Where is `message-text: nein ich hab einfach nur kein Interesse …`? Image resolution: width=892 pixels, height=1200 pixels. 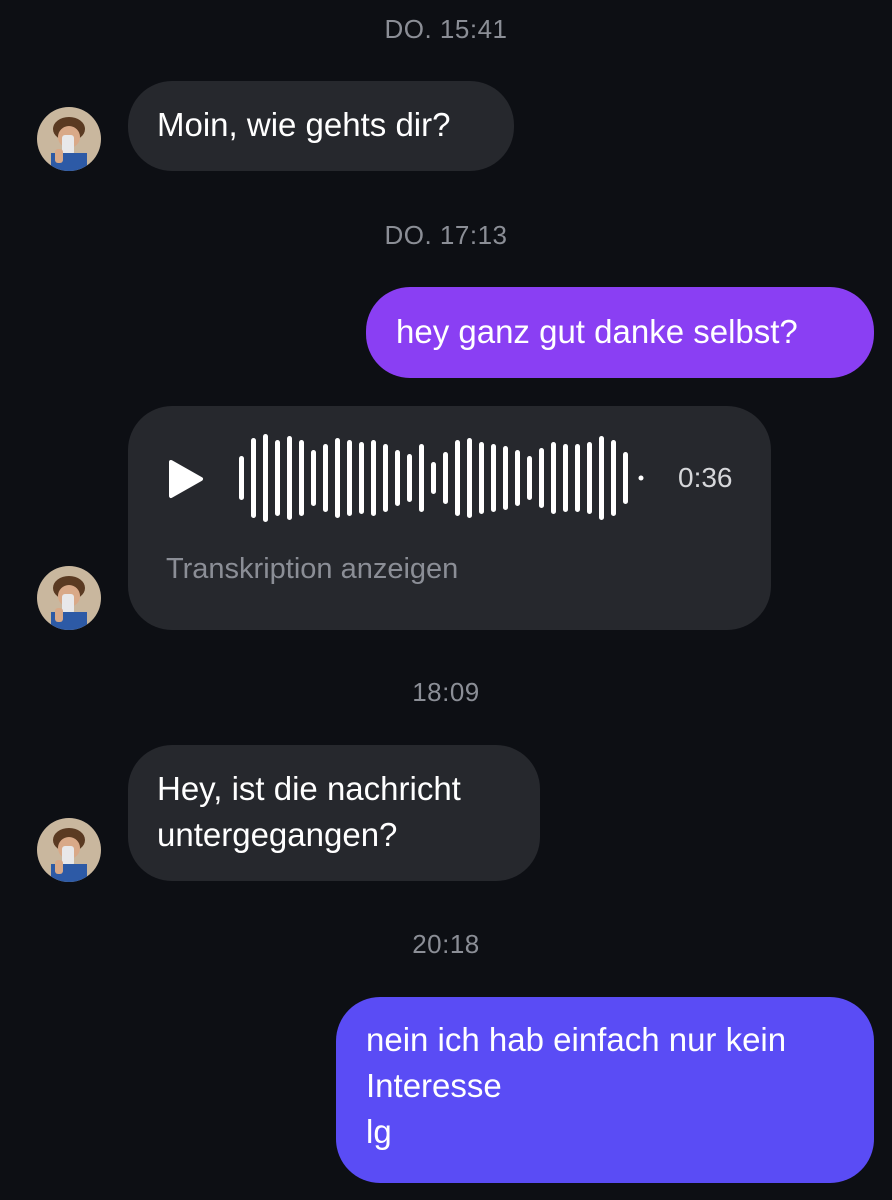
message-text: nein ich hab einfach nur kein Interesse … is located at coordinates (576, 1085).